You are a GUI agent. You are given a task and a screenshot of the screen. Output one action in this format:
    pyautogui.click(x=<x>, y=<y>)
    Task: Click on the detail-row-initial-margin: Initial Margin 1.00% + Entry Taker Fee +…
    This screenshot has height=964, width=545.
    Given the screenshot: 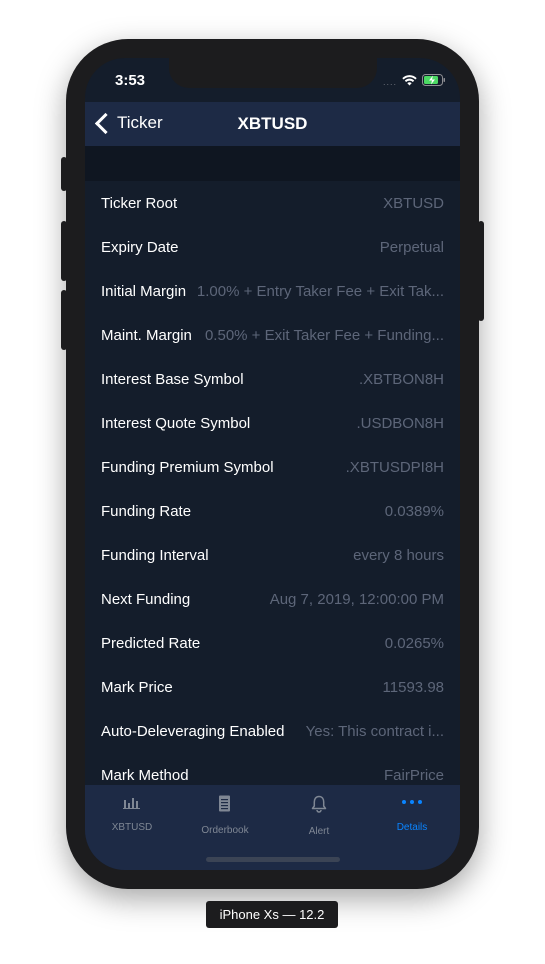 What is the action you would take?
    pyautogui.click(x=272, y=291)
    